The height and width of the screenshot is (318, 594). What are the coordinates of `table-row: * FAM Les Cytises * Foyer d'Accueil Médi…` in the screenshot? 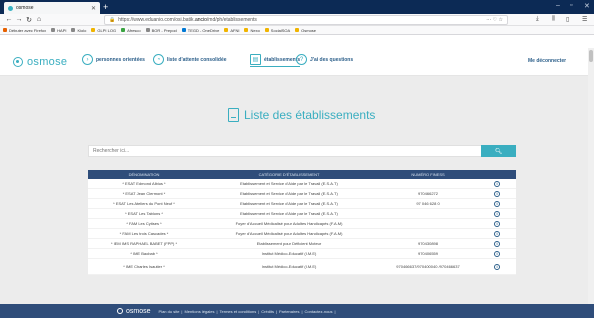 It's located at (302, 224).